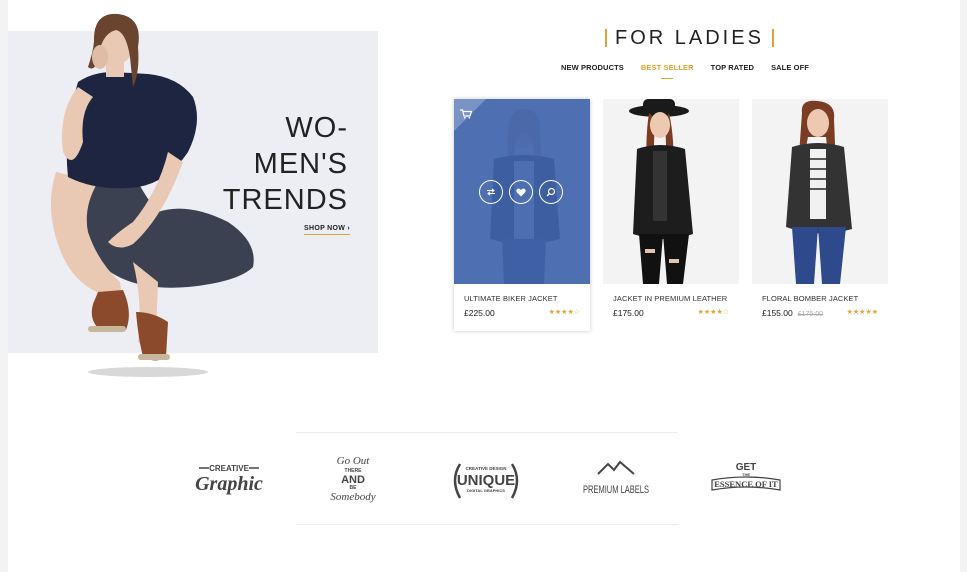  I want to click on product-price: £225.00, so click(479, 313).